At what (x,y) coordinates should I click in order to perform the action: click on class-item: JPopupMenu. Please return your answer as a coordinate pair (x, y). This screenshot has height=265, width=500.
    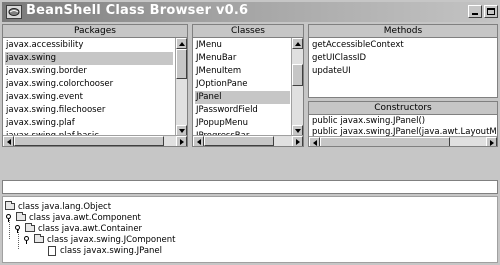
    Looking at the image, I should click on (242, 123).